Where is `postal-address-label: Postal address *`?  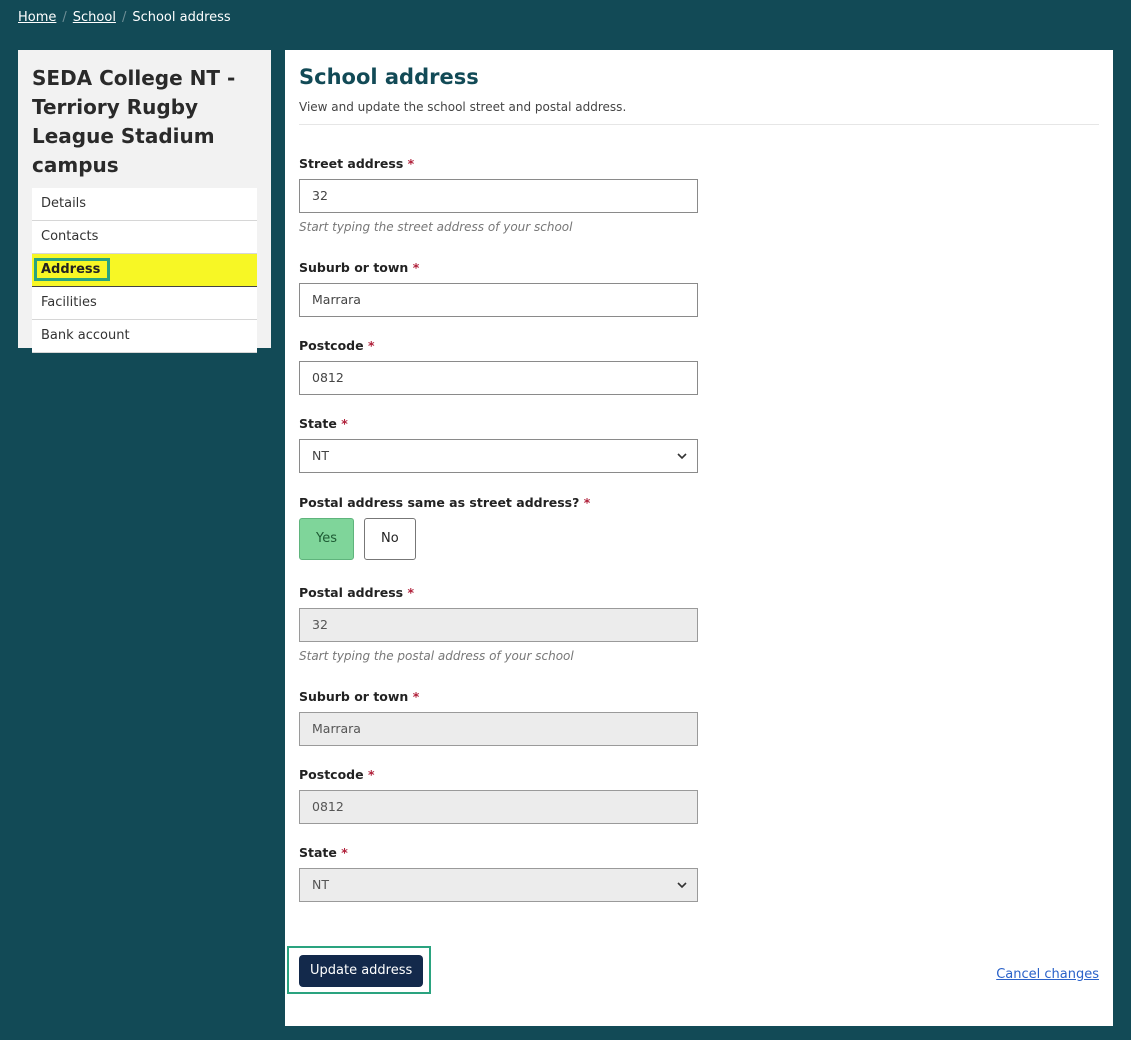
postal-address-label: Postal address * is located at coordinates (356, 592).